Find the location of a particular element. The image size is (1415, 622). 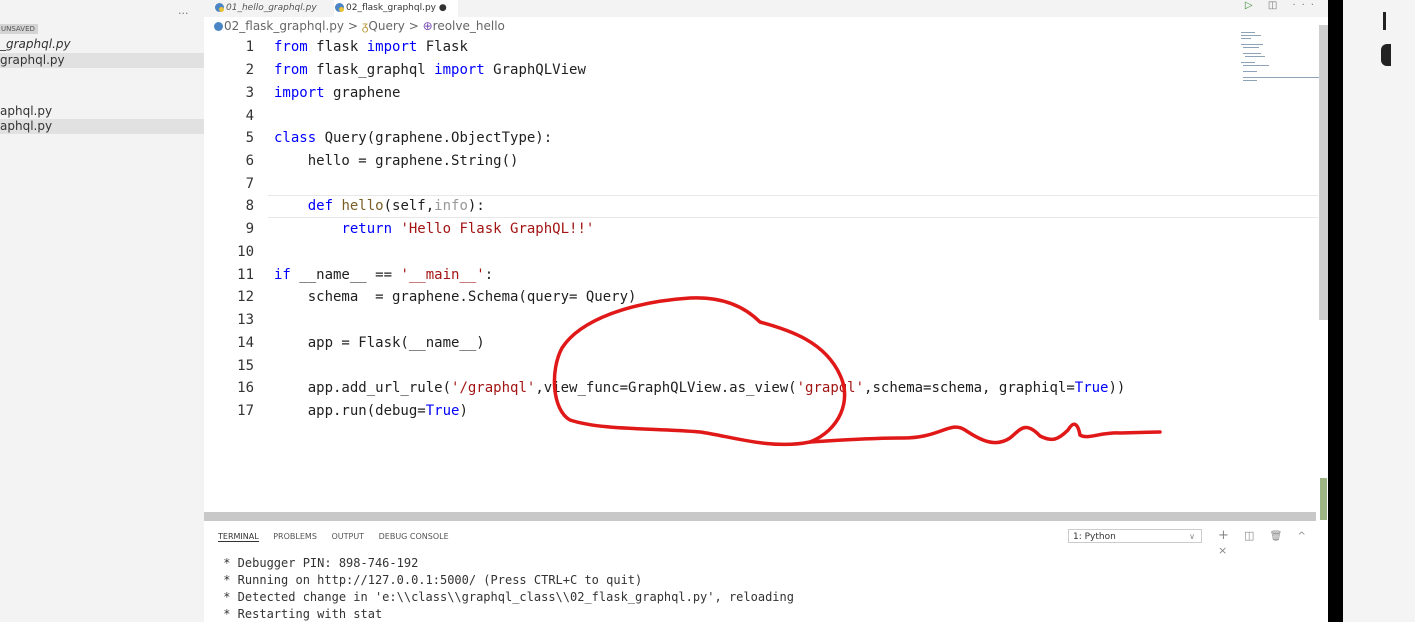

window-divider is located at coordinates (1335, 311).